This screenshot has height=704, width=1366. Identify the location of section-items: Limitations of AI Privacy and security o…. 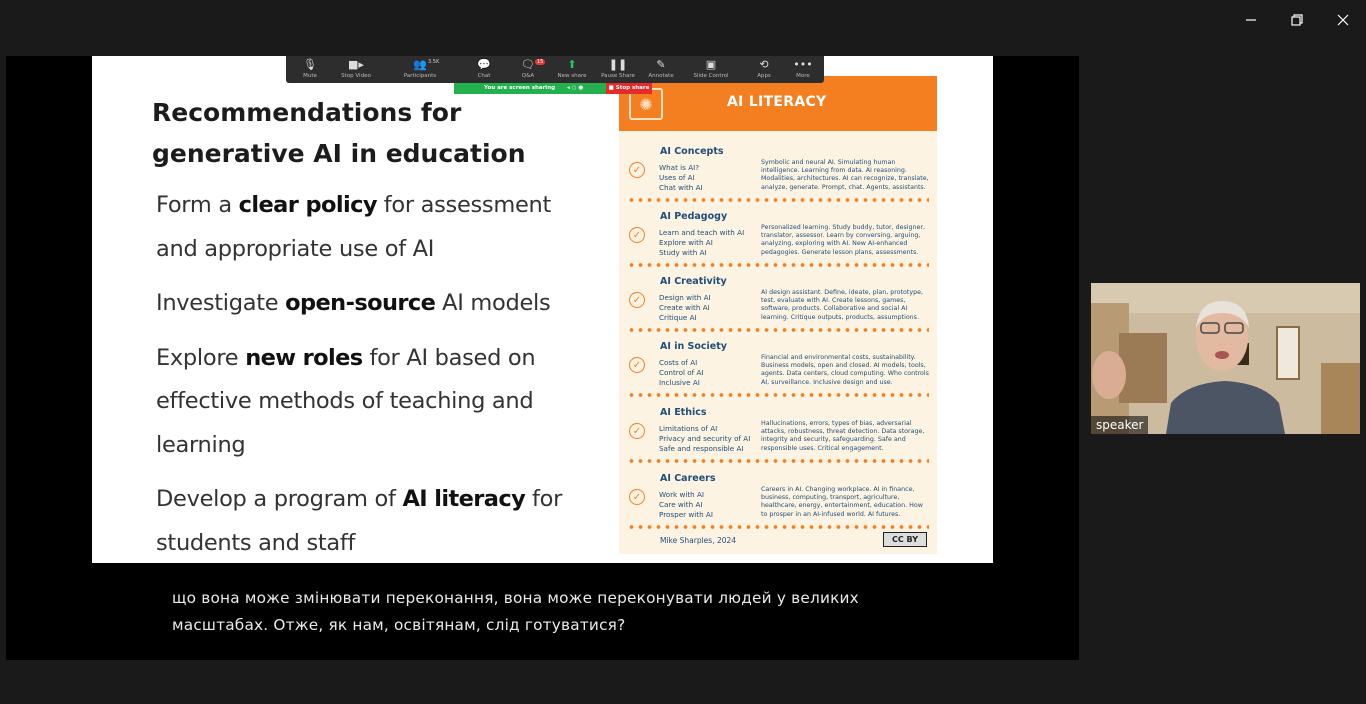
(709, 438).